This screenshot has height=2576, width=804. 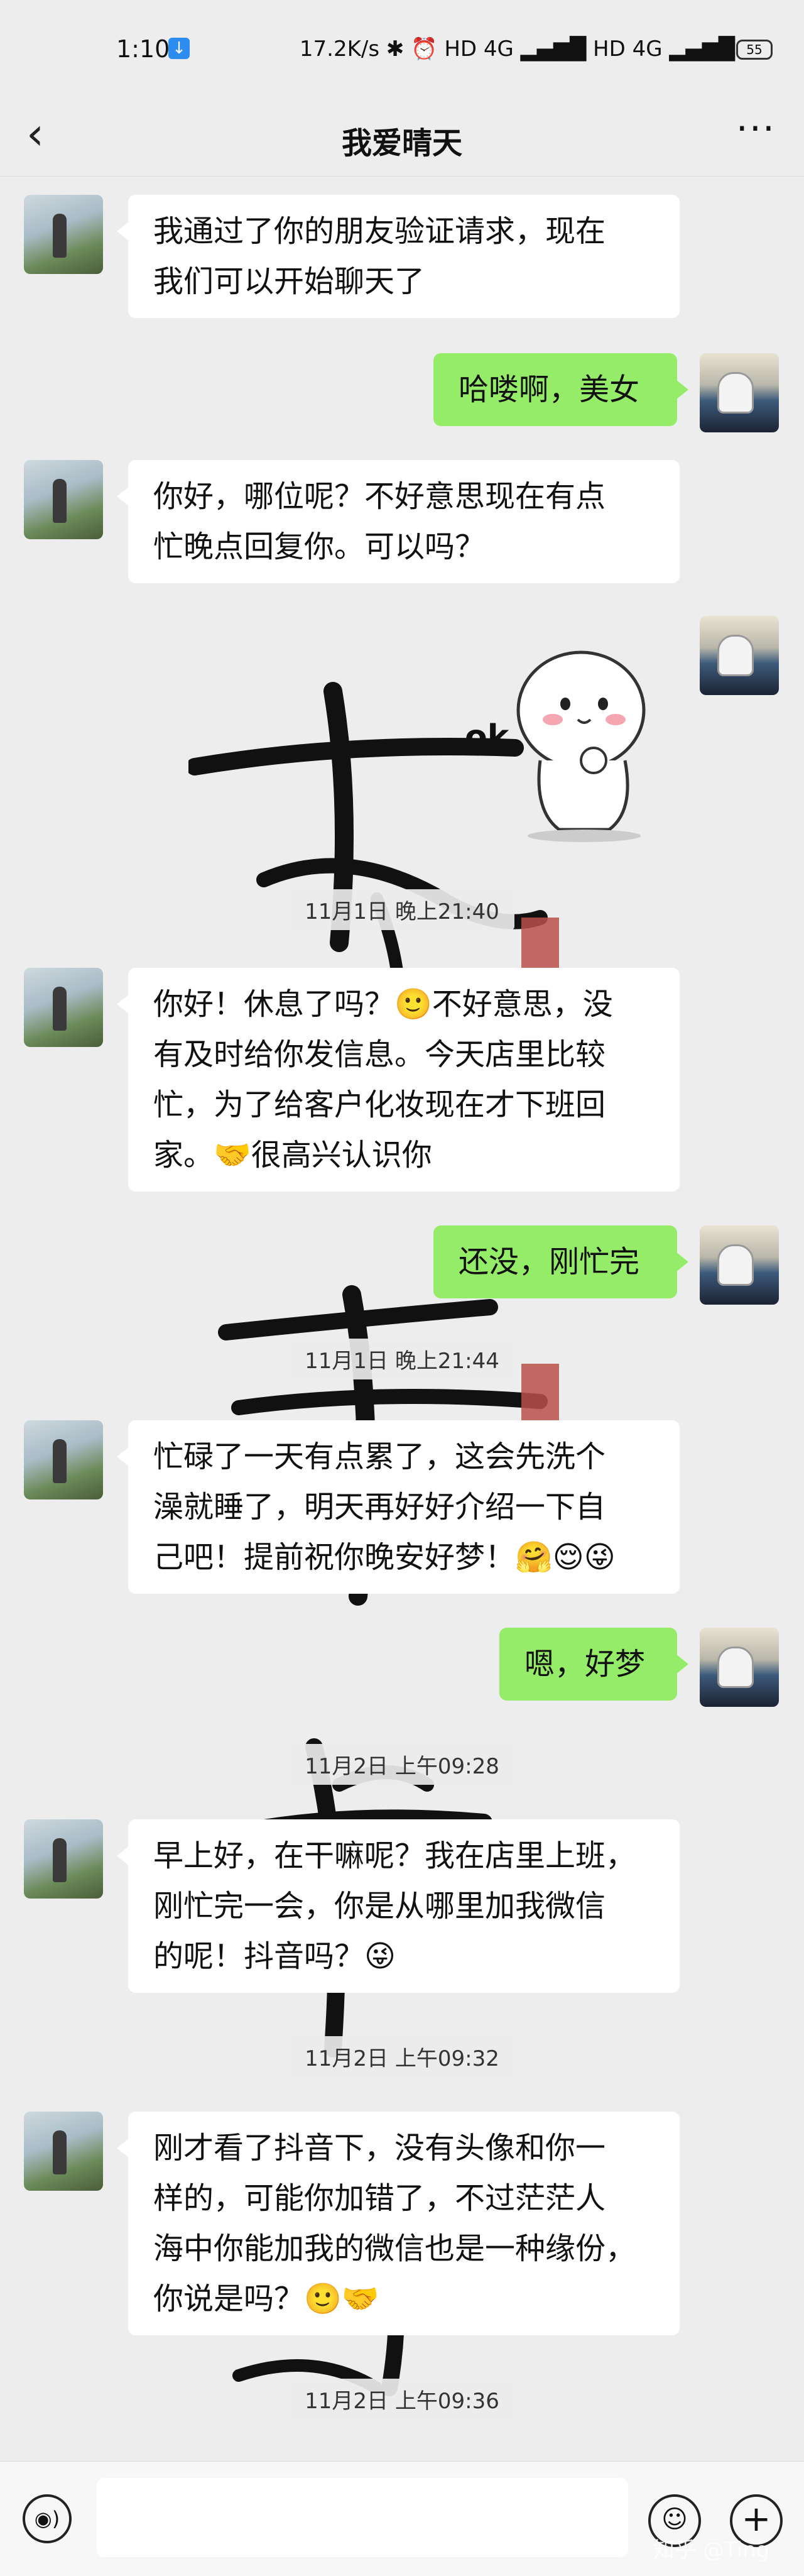 I want to click on status-indicators: 17.2K/s ✱ ⏰ HD 4G ▂▄▆█ HD 4G ▂▄▆█, so click(x=517, y=49).